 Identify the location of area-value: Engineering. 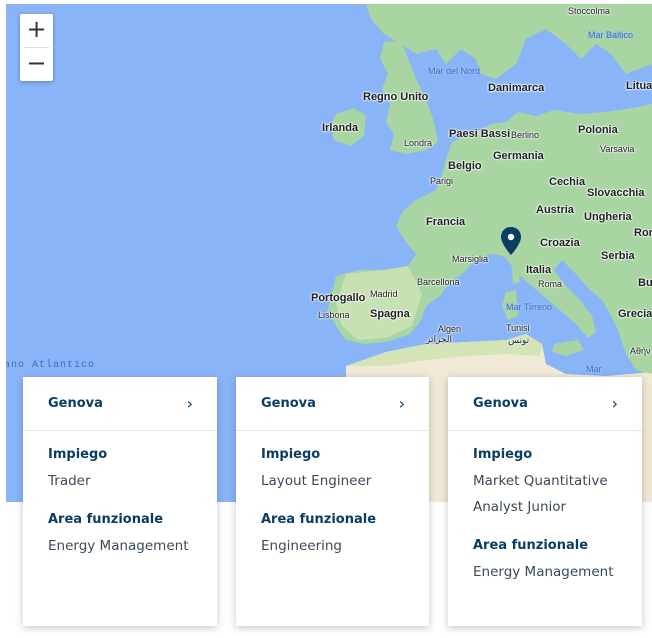
(301, 546).